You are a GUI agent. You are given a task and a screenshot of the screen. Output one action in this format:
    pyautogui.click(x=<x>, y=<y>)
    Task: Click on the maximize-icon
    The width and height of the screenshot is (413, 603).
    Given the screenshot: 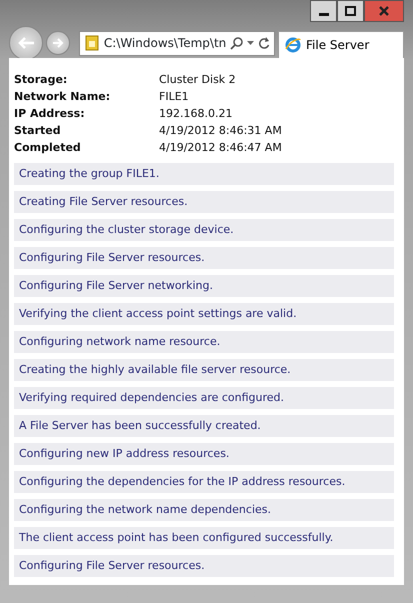 What is the action you would take?
    pyautogui.click(x=350, y=11)
    